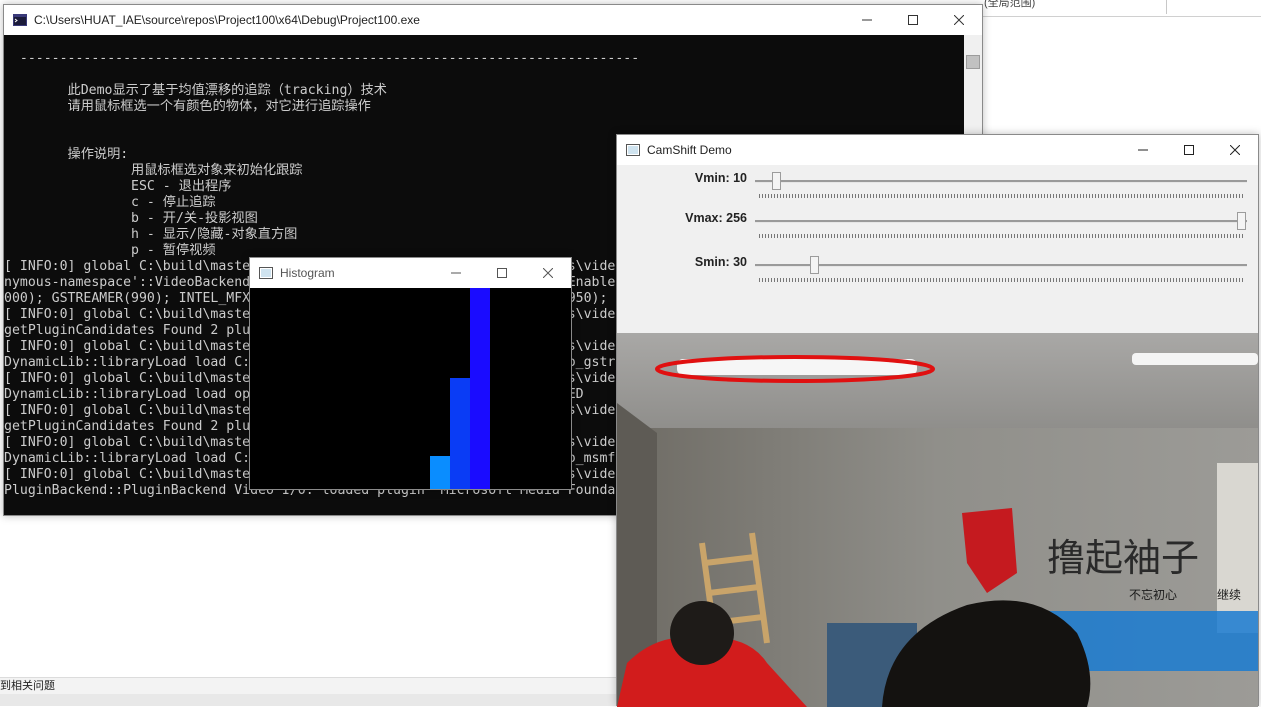 Image resolution: width=1261 pixels, height=707 pixels. What do you see at coordinates (153, 170) in the screenshot?
I see `console-line: 用鼠标框选对象来初始化跟踪` at bounding box center [153, 170].